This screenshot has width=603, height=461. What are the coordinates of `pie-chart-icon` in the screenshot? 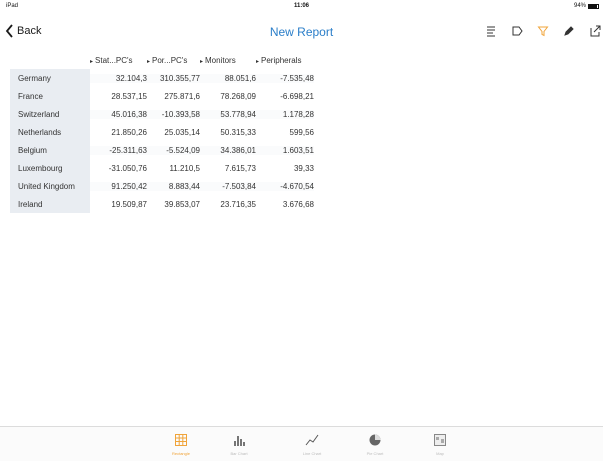 It's located at (375, 440).